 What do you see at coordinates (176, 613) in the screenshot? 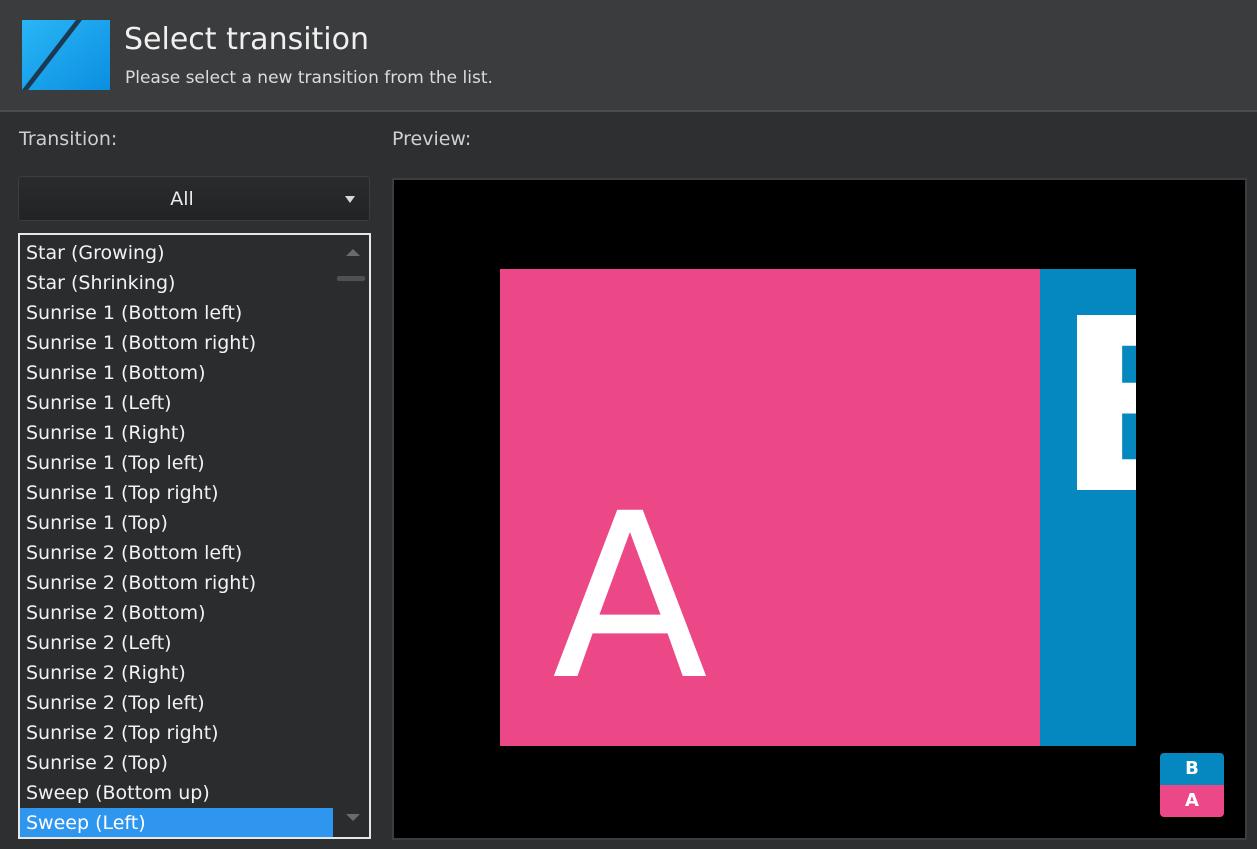
I see `list-item: Sunrise 2 (Bottom)` at bounding box center [176, 613].